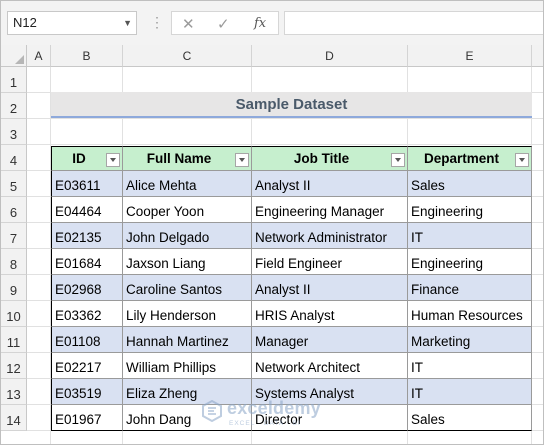 Image resolution: width=544 pixels, height=445 pixels. What do you see at coordinates (87, 56) in the screenshot?
I see `column-header-b: B` at bounding box center [87, 56].